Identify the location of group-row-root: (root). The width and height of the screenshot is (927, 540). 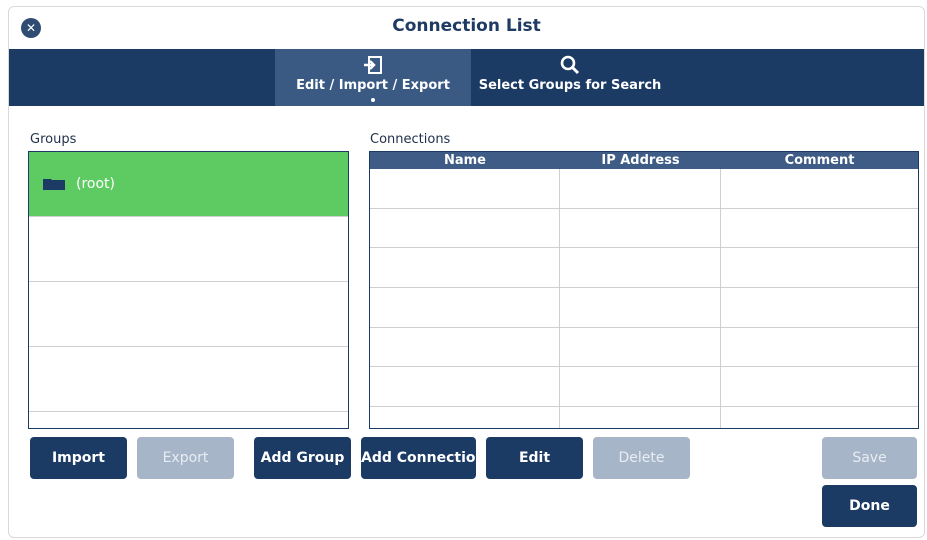
(188, 184).